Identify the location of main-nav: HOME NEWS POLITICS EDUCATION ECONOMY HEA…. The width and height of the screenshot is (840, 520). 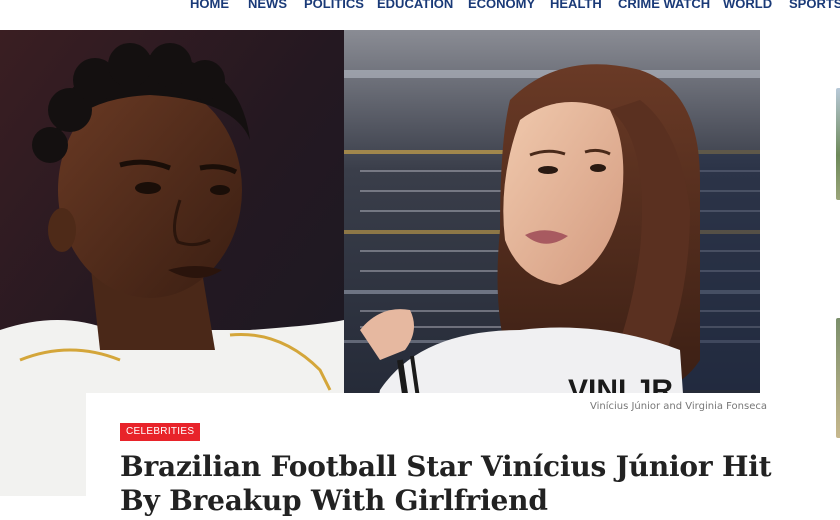
(420, 7).